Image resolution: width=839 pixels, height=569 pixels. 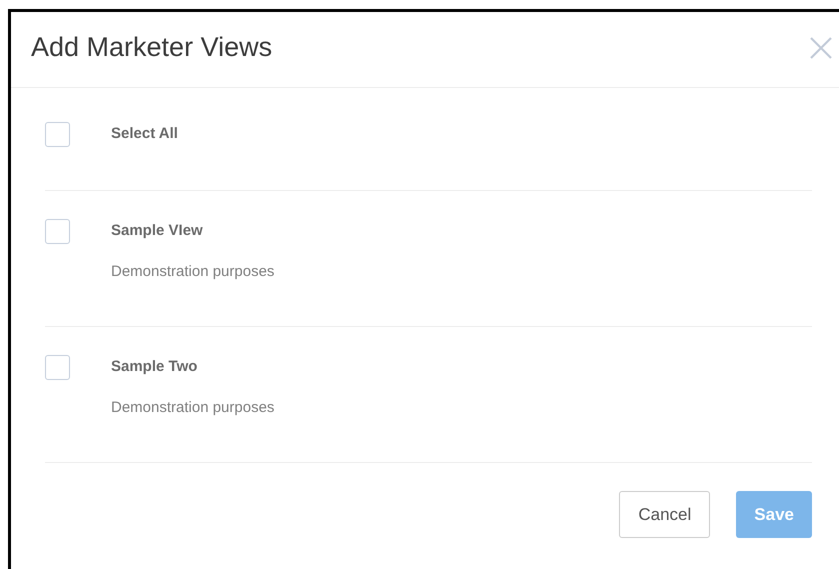 I want to click on view-name: Sample VIew, so click(x=157, y=231).